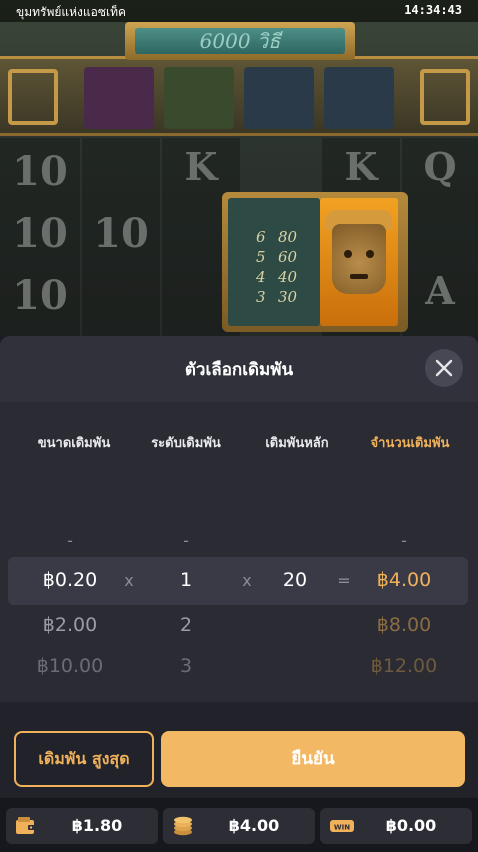 The height and width of the screenshot is (852, 478). Describe the element at coordinates (440, 237) in the screenshot. I see `reel-column: Q A` at that location.